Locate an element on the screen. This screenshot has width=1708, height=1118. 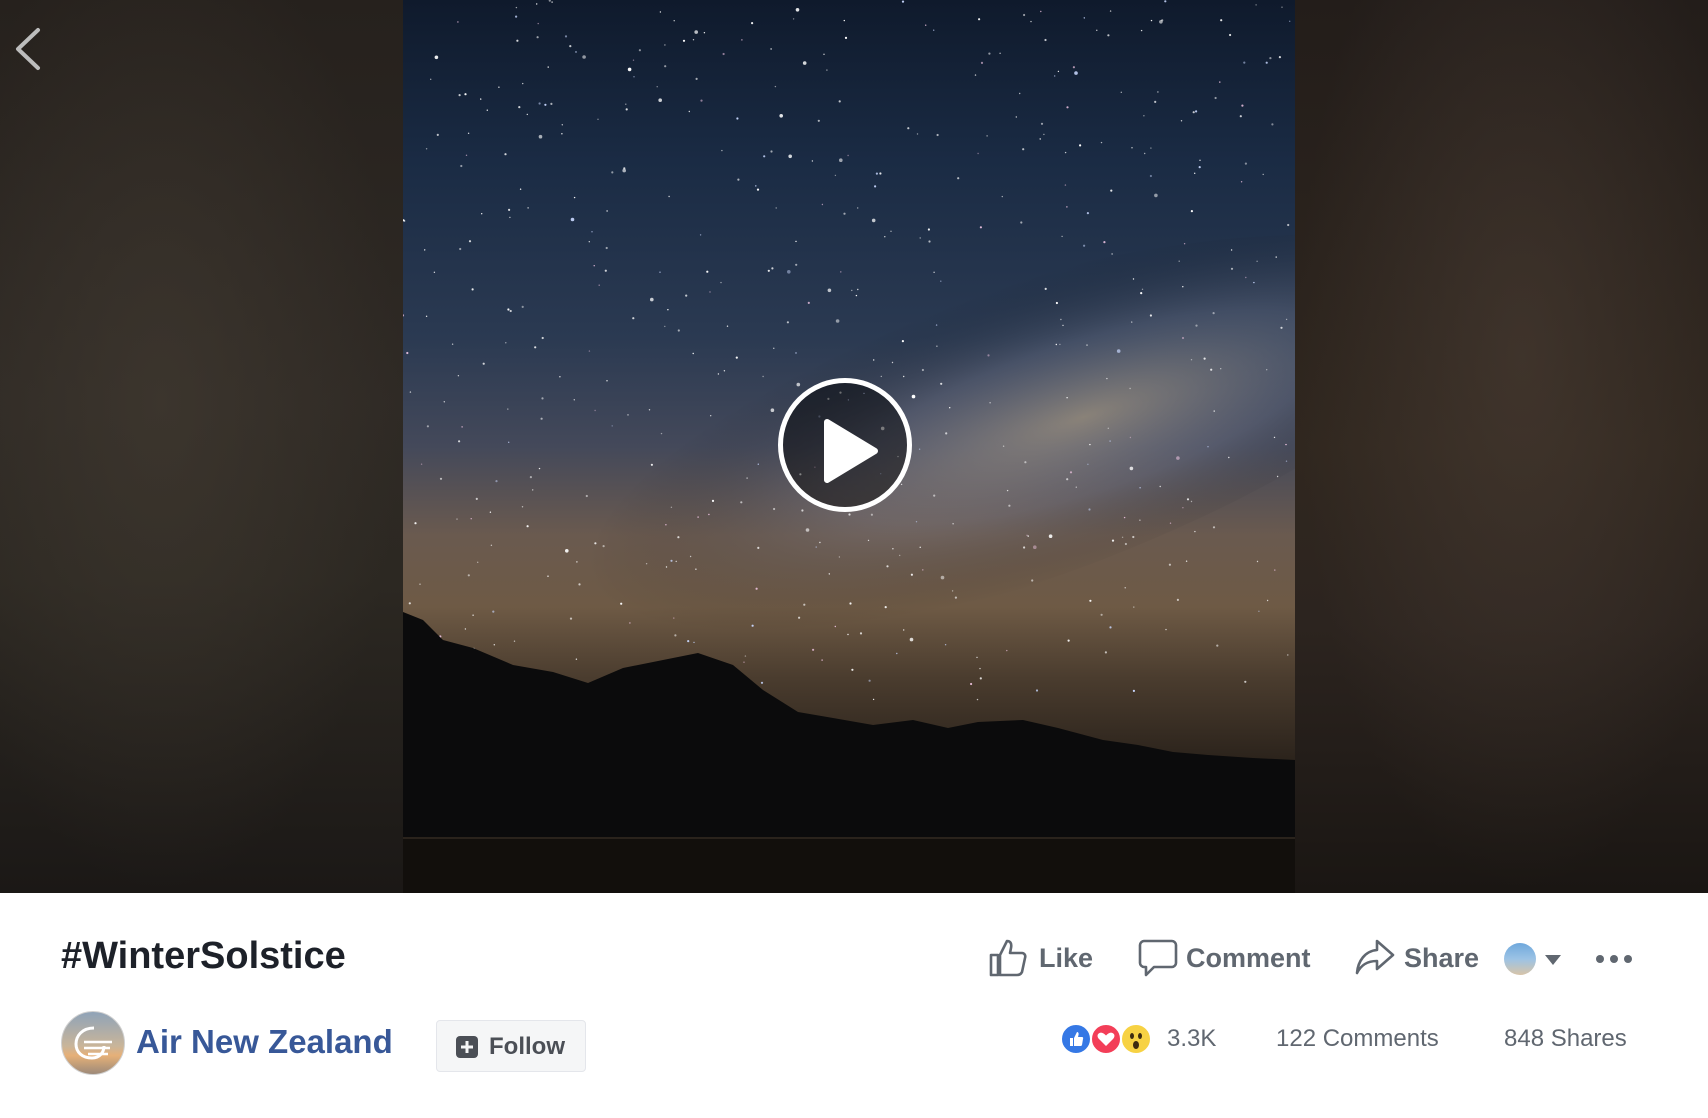
play-button is located at coordinates (845, 445).